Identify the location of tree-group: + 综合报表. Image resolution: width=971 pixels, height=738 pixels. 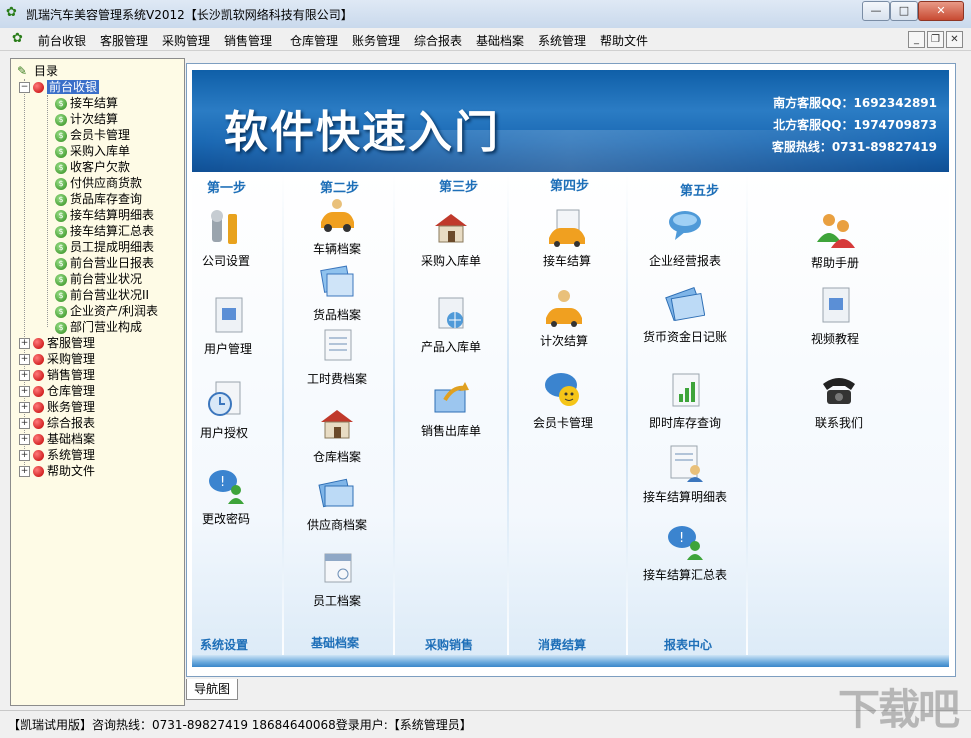
(57, 423).